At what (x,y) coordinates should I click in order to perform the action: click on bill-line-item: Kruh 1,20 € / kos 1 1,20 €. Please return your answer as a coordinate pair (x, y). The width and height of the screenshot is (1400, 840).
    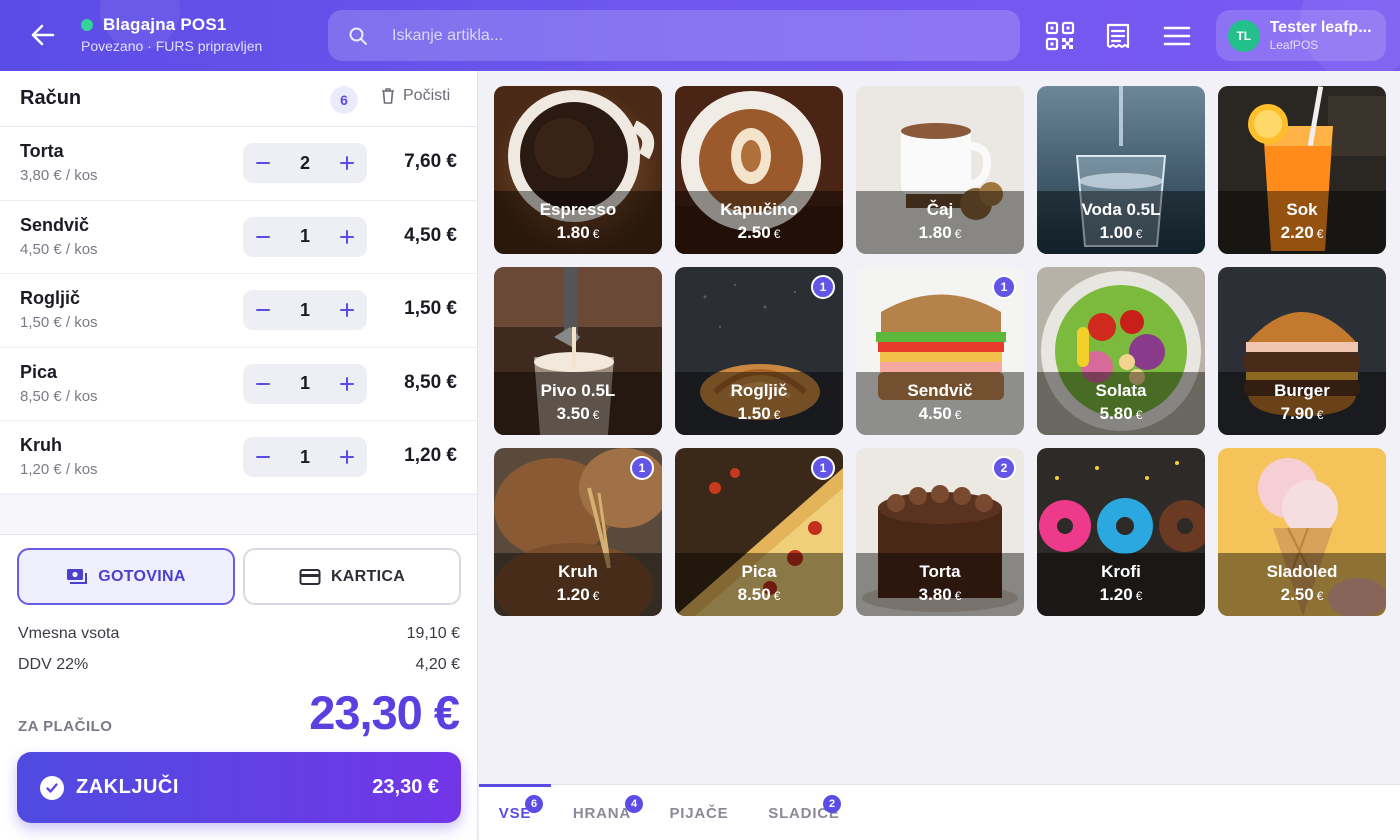
    Looking at the image, I should click on (238, 458).